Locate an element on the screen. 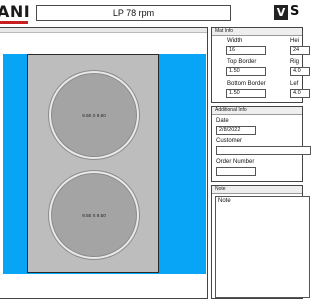 Image resolution: width=320 pixels, height=300 pixels. order-number-field is located at coordinates (236, 171).